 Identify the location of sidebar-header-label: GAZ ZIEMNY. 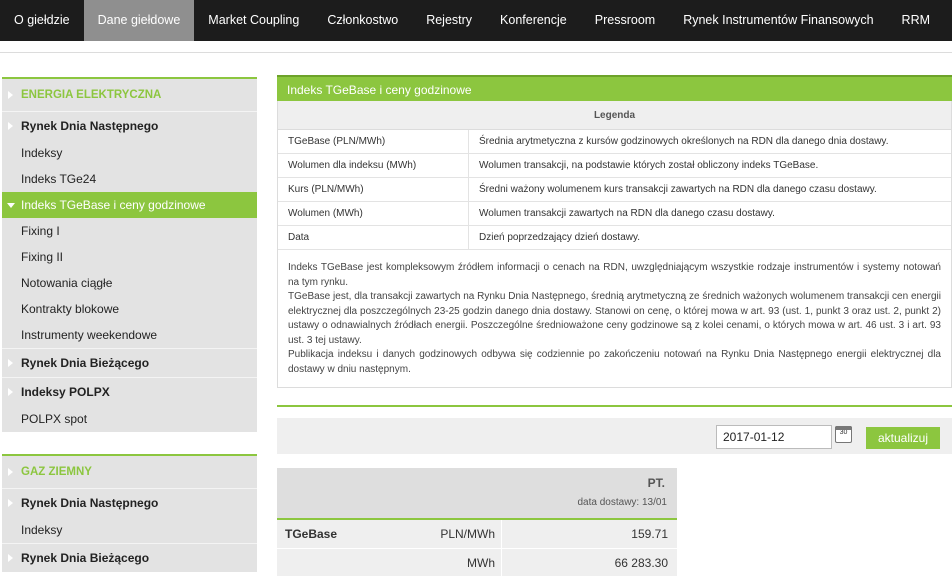
(56, 472).